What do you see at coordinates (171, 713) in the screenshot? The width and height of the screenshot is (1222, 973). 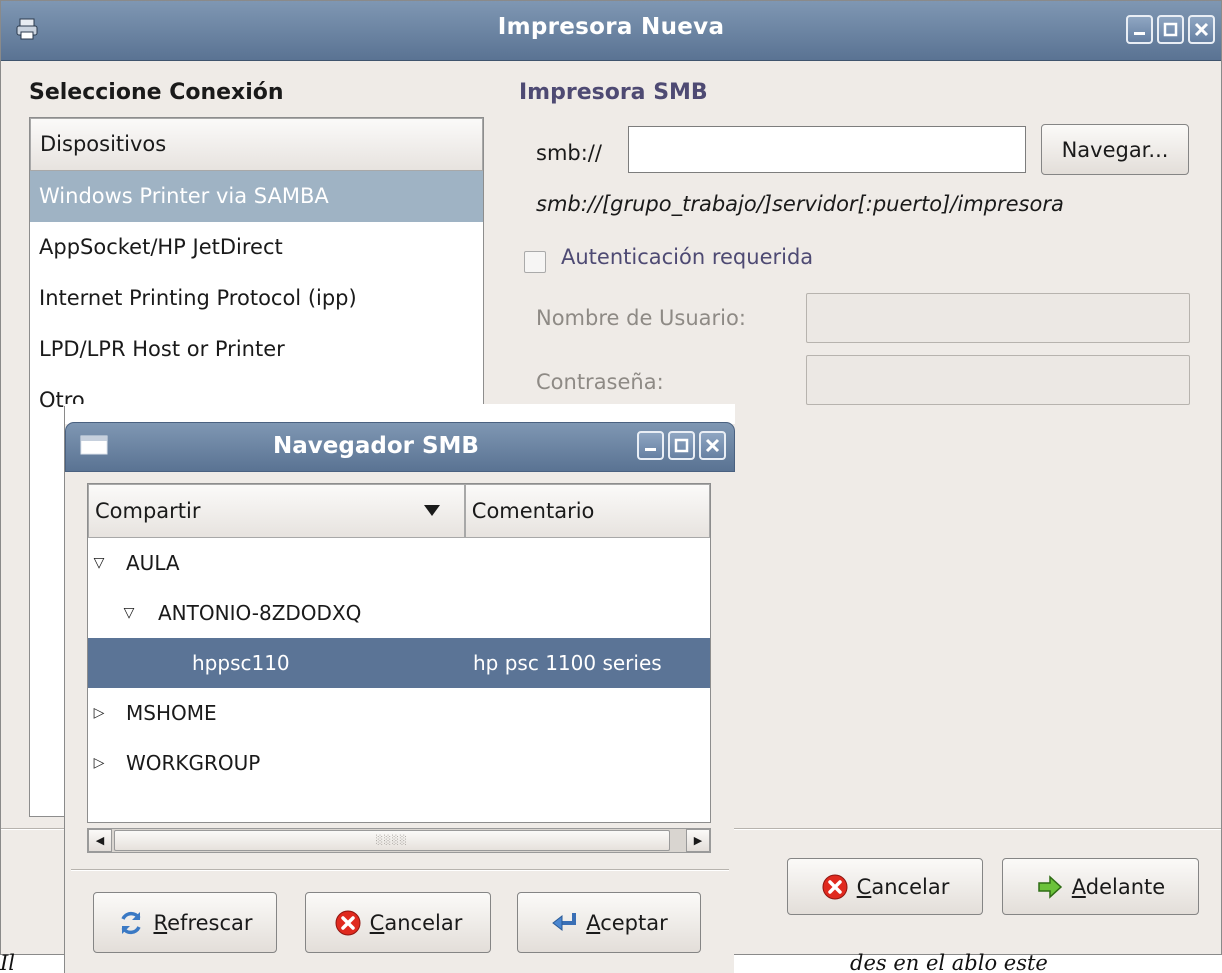 I see `tree-row-name: MSHOME` at bounding box center [171, 713].